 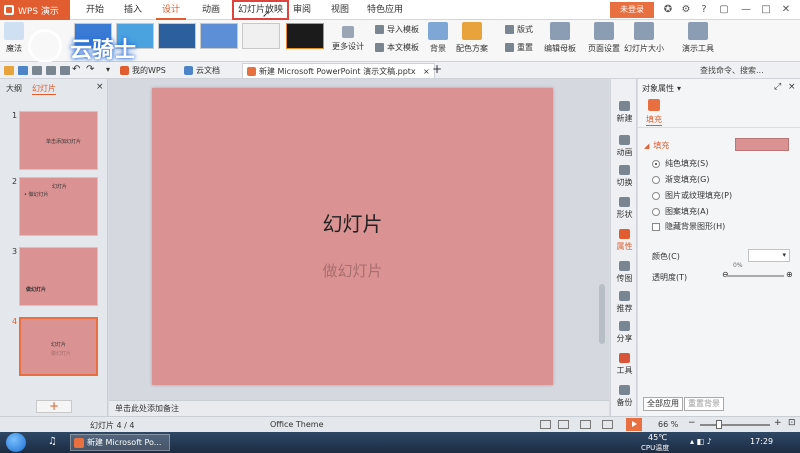 What do you see at coordinates (624, 176) in the screenshot?
I see `side-transition-button: 切换` at bounding box center [624, 176].